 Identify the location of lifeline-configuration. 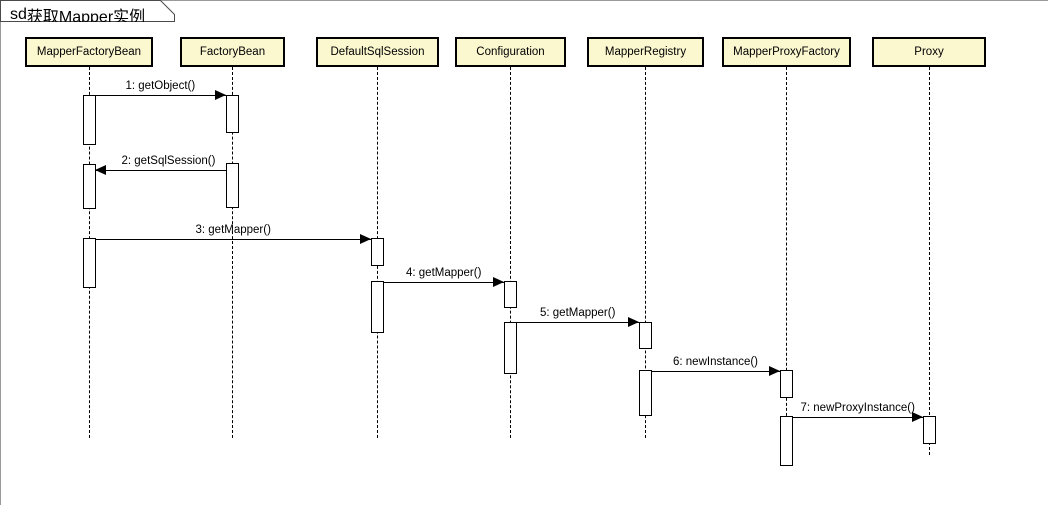
(510, 252).